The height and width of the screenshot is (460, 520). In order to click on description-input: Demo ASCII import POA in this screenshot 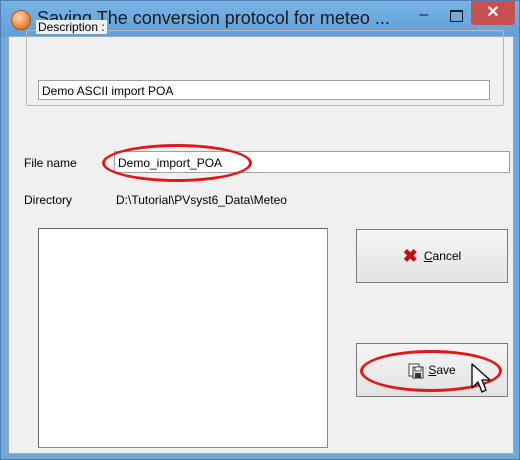, I will do `click(264, 90)`.